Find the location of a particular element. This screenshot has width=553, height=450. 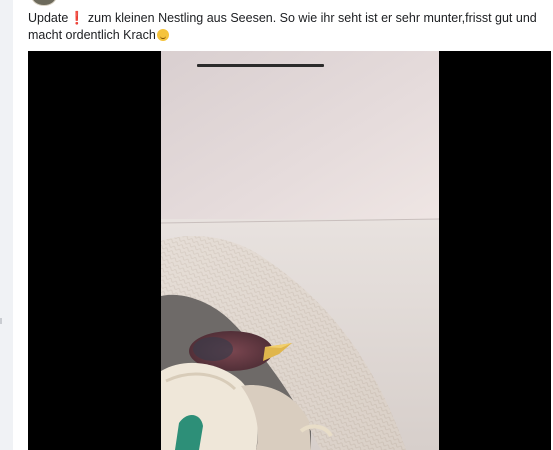

exclamation-emoji-icon: ❗ is located at coordinates (77, 18).